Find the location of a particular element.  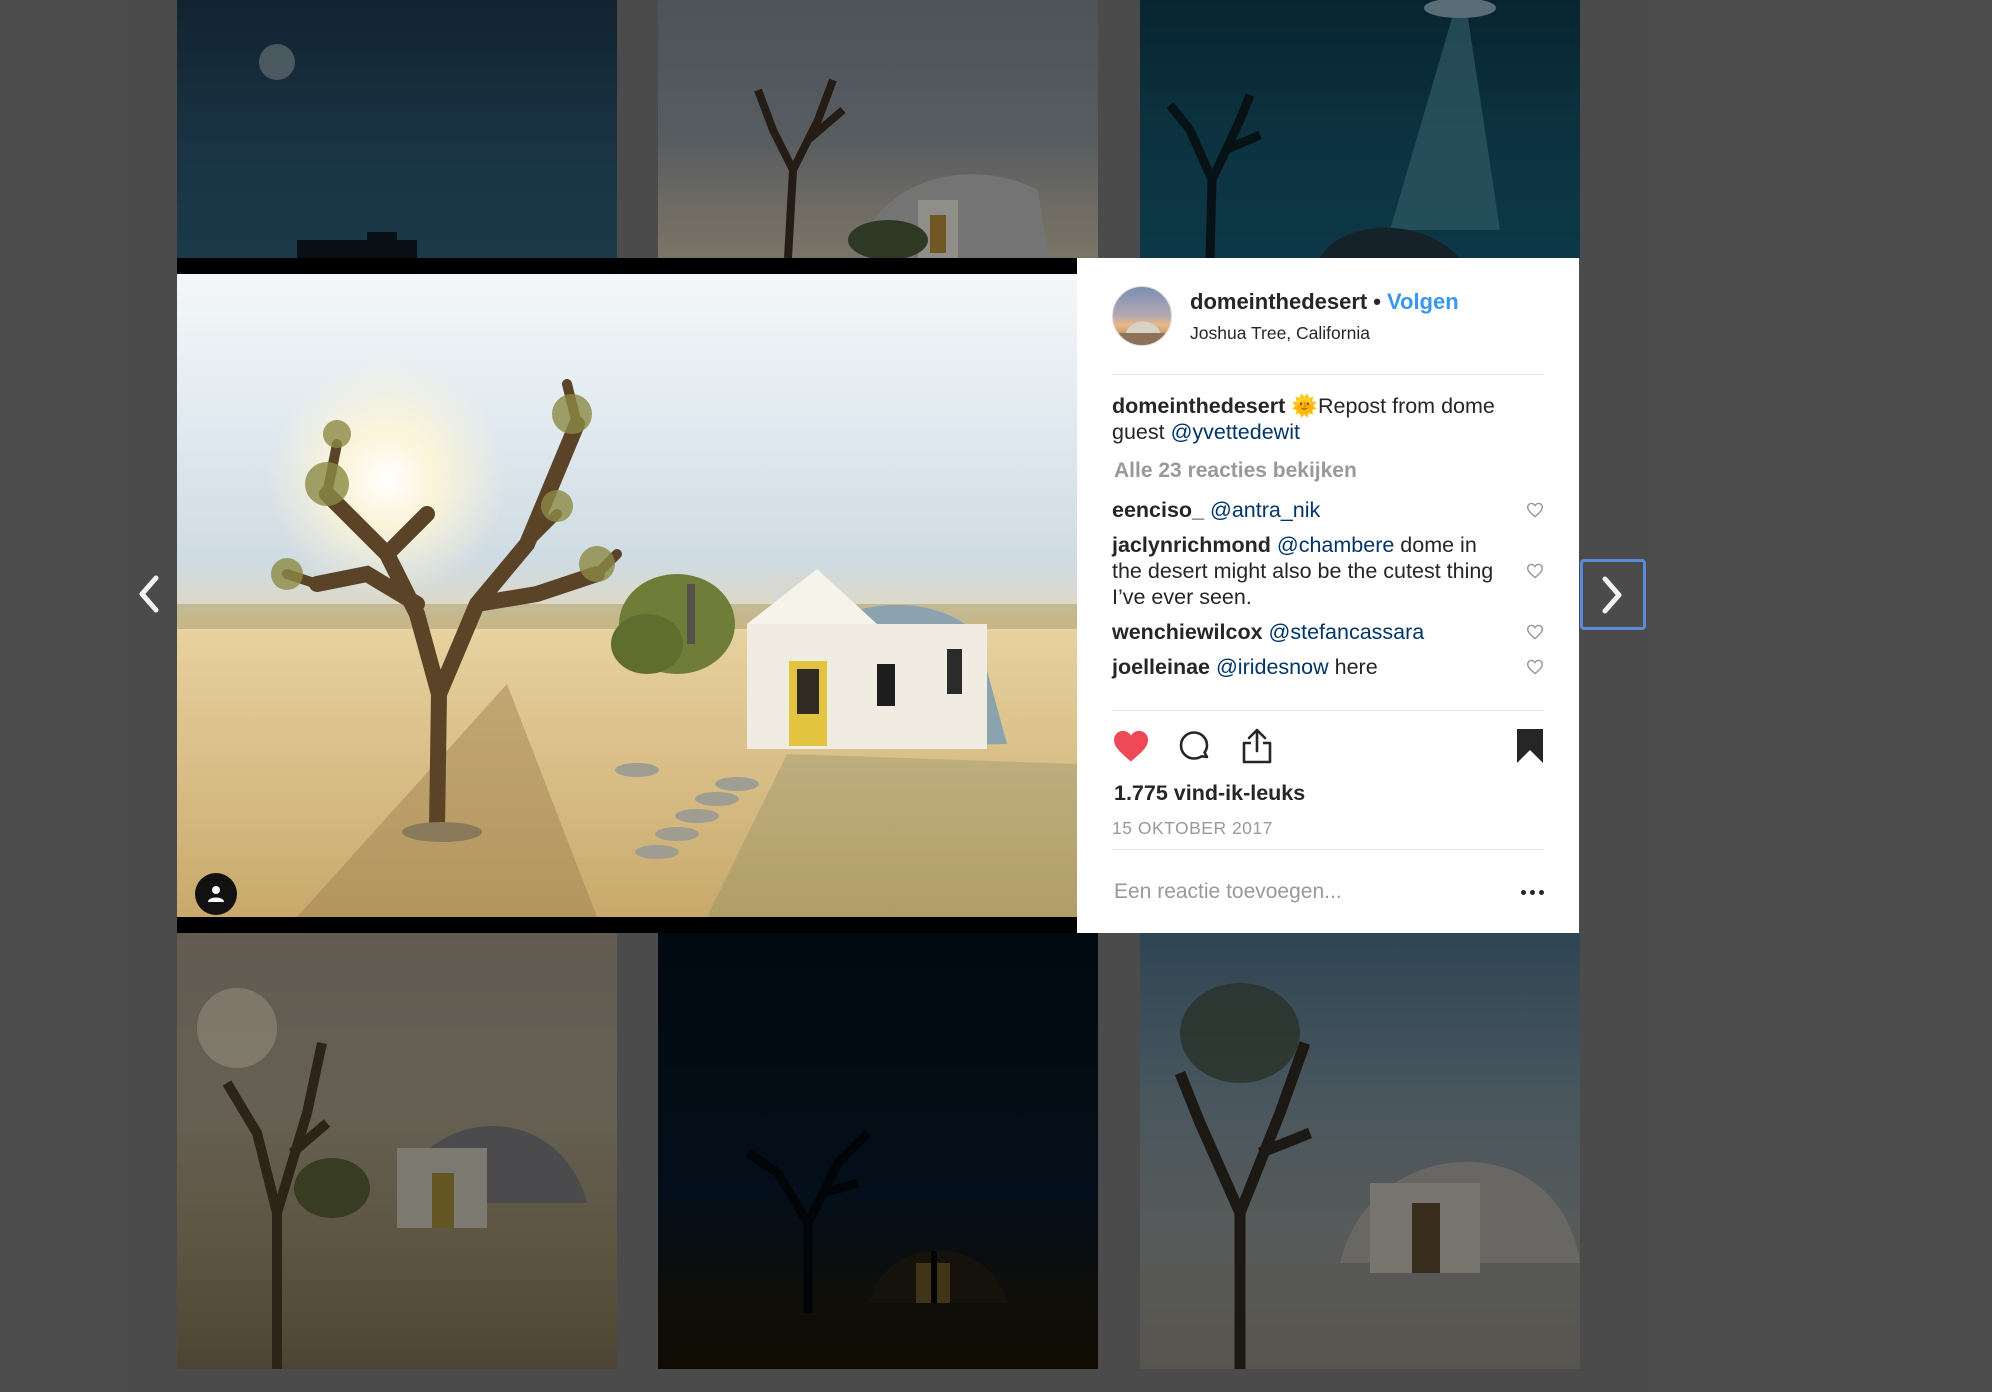

share-button is located at coordinates (1272, 746).